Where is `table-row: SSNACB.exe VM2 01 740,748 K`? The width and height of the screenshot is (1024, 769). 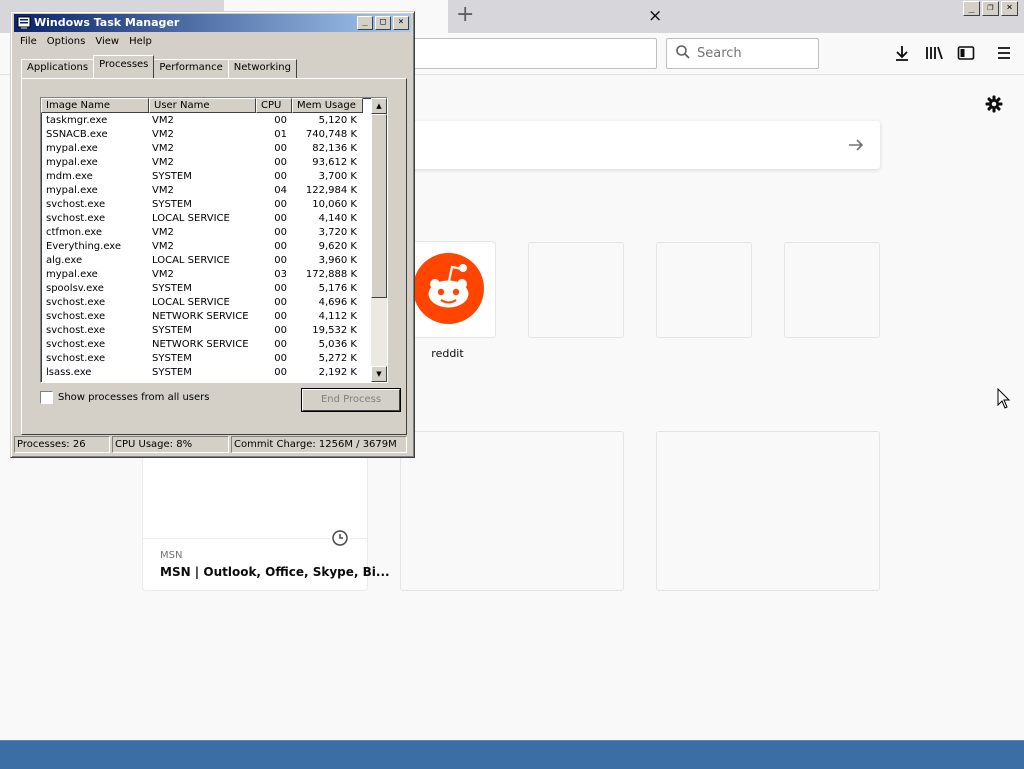 table-row: SSNACB.exe VM2 01 740,748 K is located at coordinates (202, 135).